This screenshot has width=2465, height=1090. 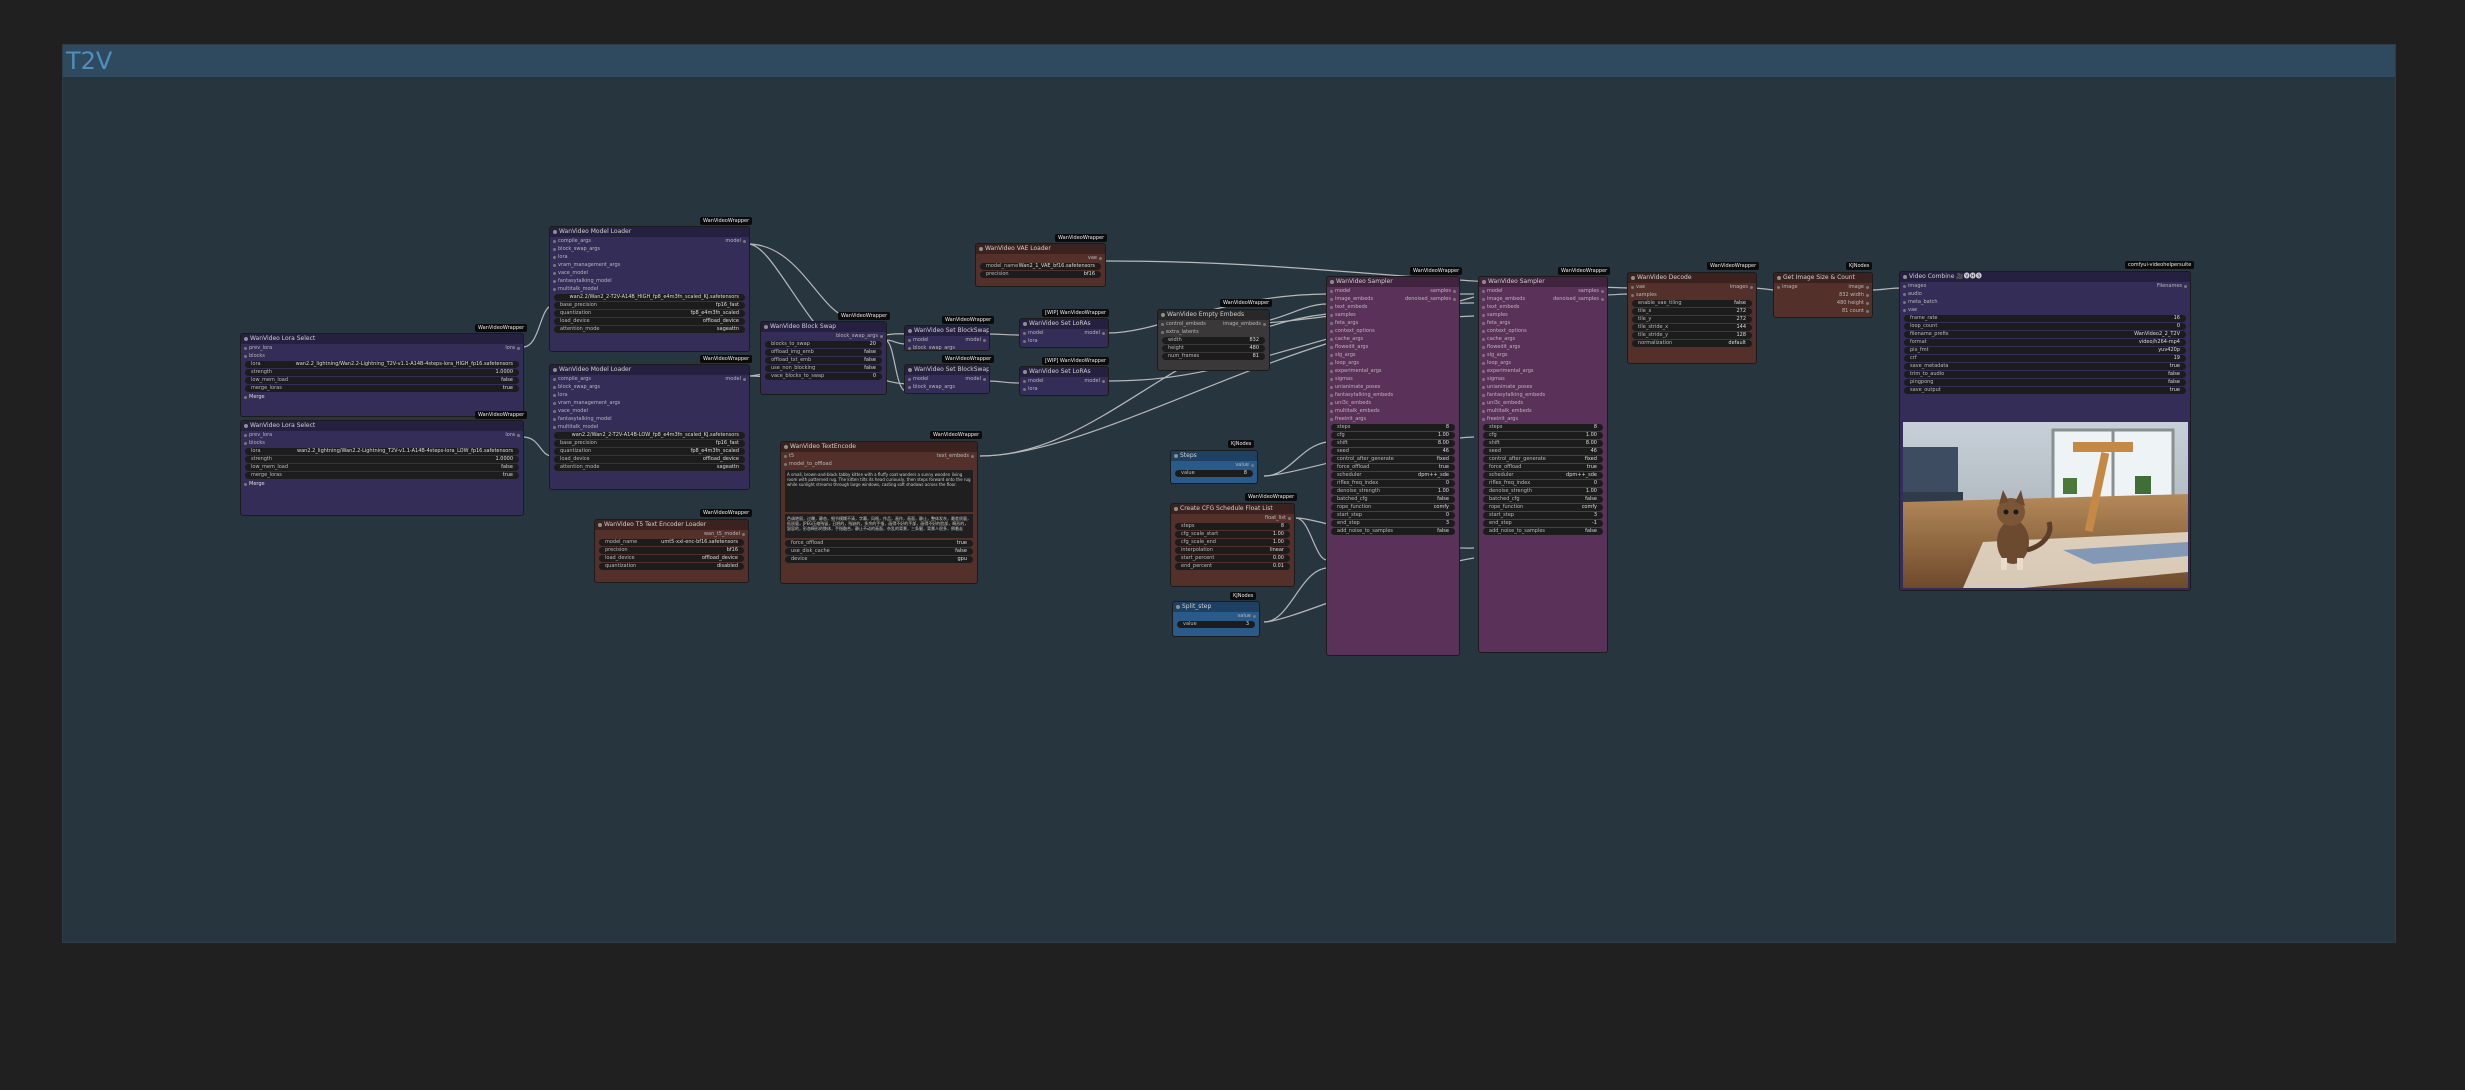 What do you see at coordinates (1232, 558) in the screenshot?
I see `widget-start-percent: start_percent 0.00` at bounding box center [1232, 558].